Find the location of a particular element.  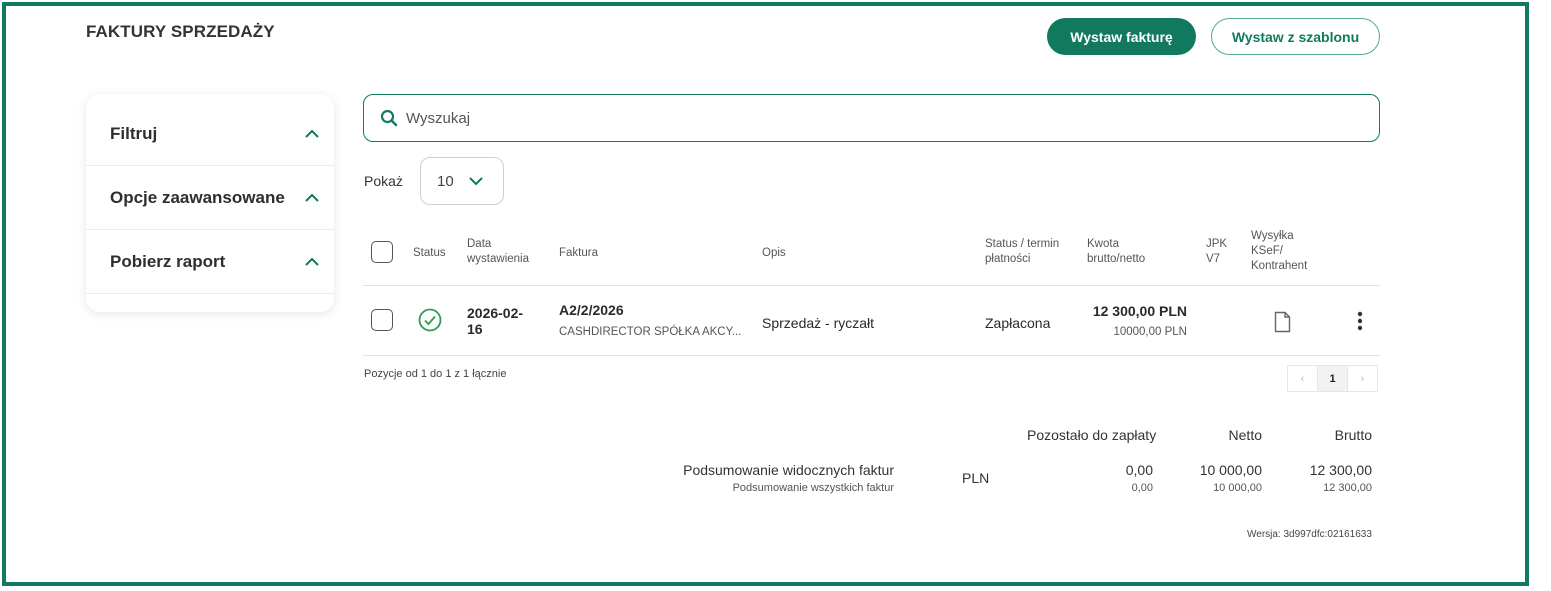

header-jpk-line2: V7 is located at coordinates (1213, 259).